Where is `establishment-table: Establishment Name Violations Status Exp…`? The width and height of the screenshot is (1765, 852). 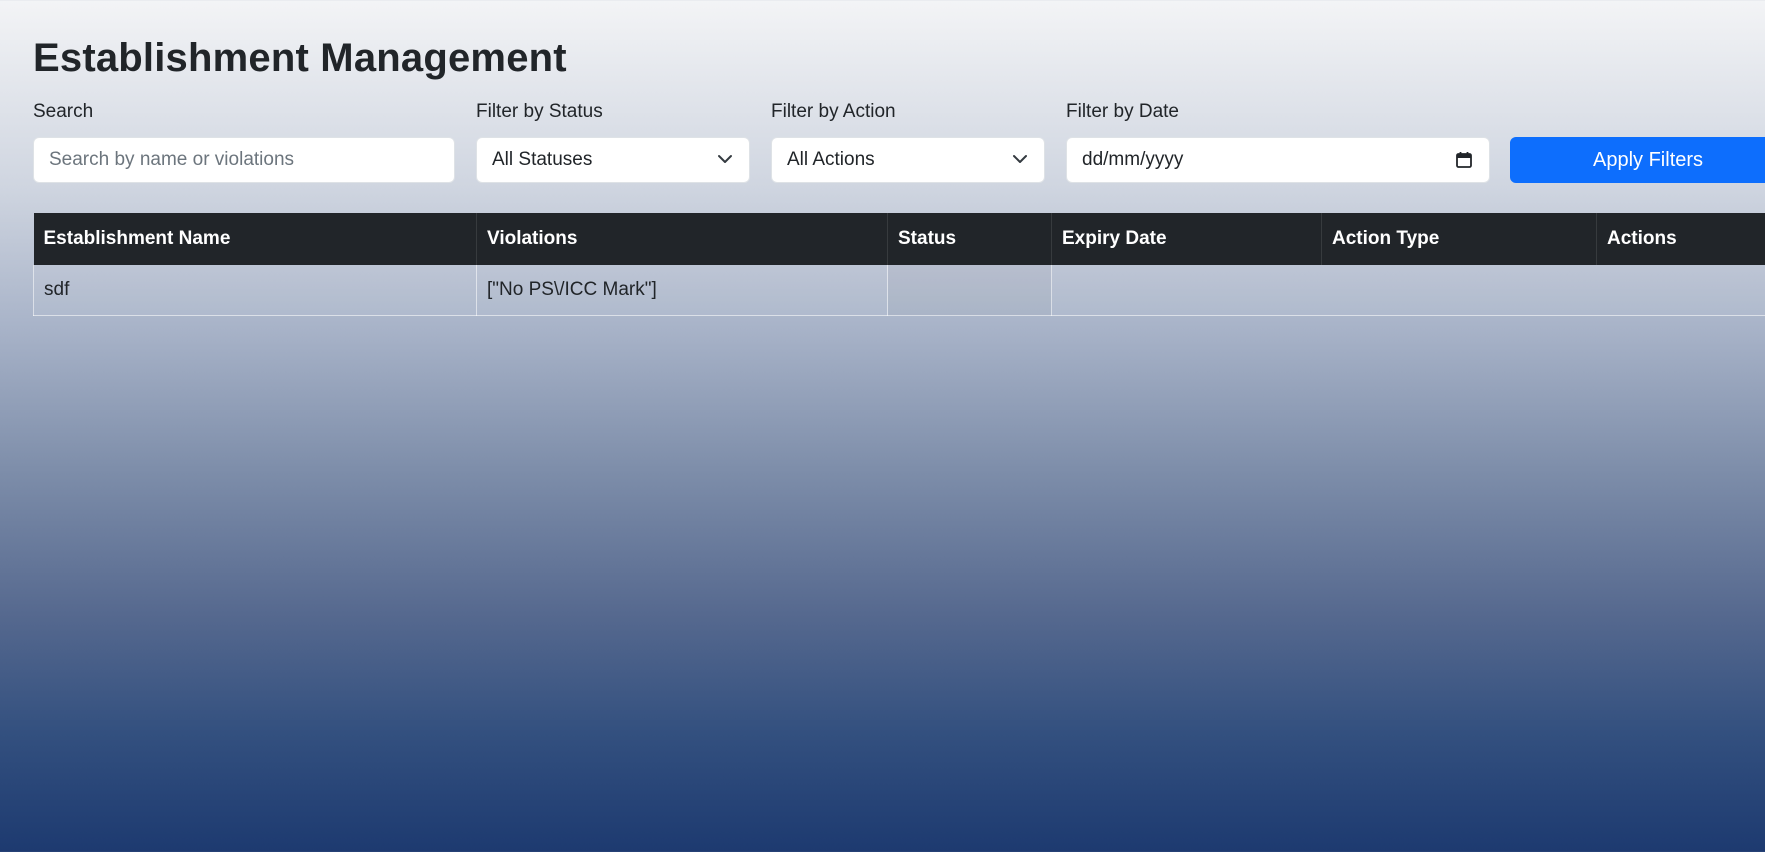
establishment-table: Establishment Name Violations Status Exp… is located at coordinates (899, 264).